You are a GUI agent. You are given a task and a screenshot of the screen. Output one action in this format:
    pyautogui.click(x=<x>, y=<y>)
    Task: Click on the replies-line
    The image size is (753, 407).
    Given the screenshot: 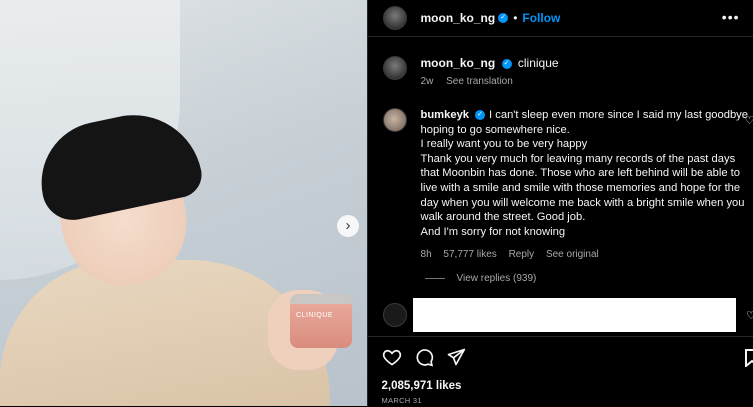 What is the action you would take?
    pyautogui.click(x=434, y=278)
    